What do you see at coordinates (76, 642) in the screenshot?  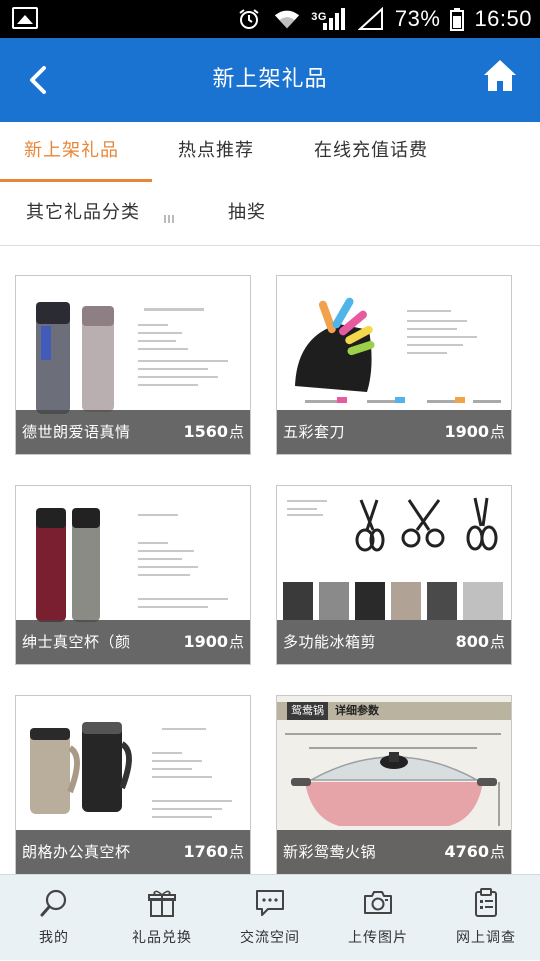 I see `product-name: 绅士真空杯（颜` at bounding box center [76, 642].